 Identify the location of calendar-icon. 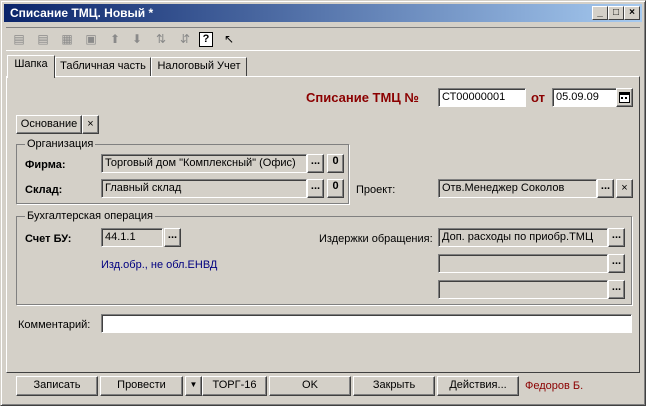
(624, 97).